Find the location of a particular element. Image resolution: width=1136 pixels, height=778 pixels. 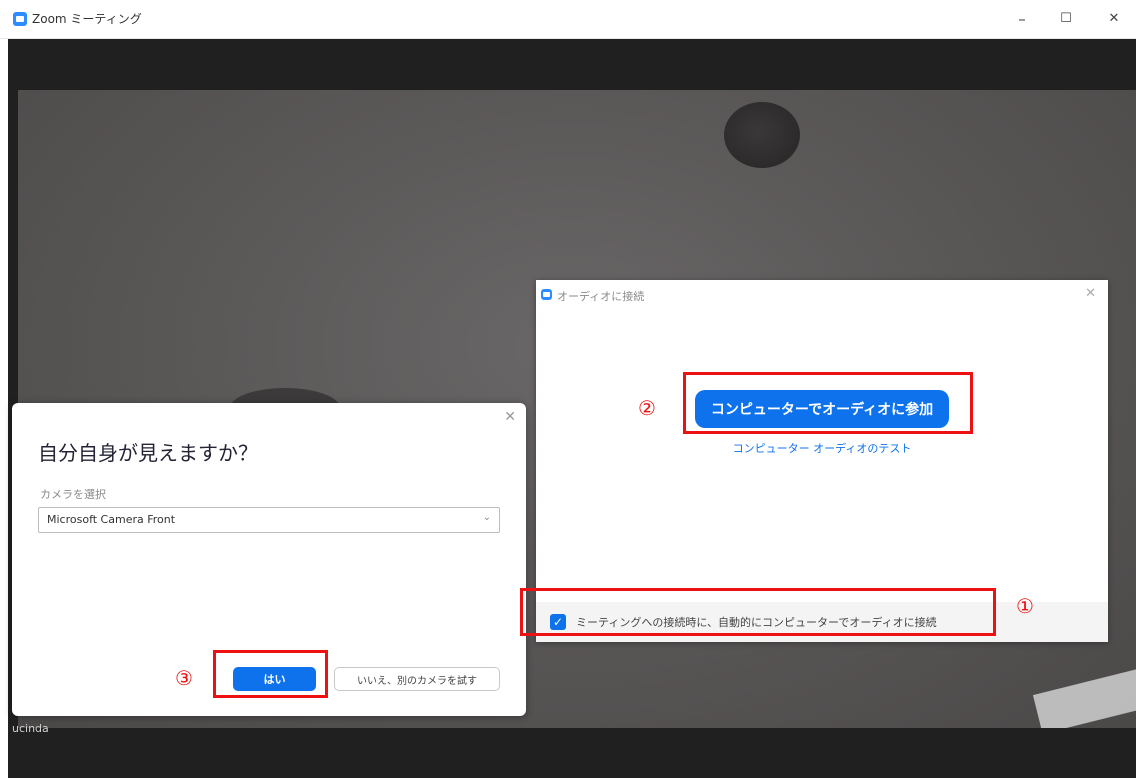

camera-select-label: カメラを選択 is located at coordinates (73, 494).